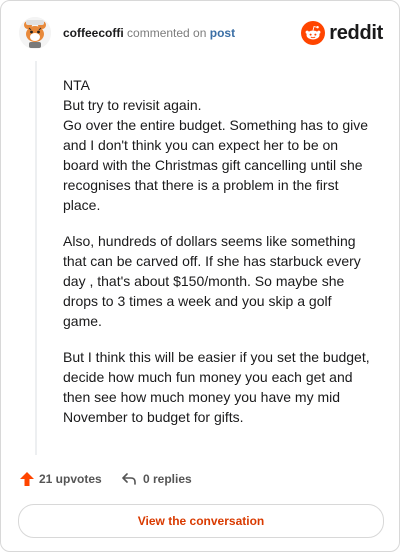 Image resolution: width=400 pixels, height=552 pixels. I want to click on reply-count: 0 replies, so click(167, 479).